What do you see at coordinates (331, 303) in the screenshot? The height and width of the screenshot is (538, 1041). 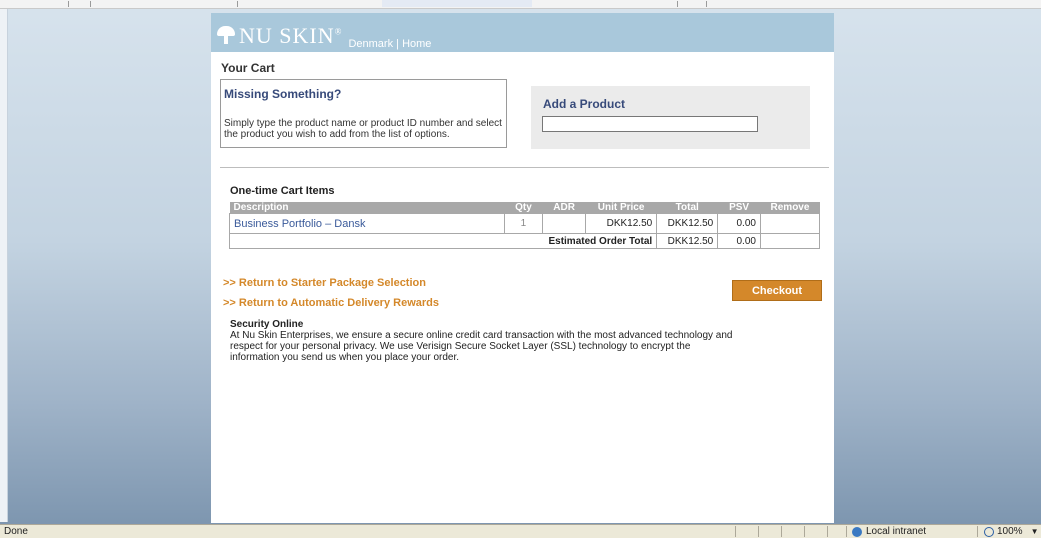 I see `return-adr-link: >> Return to Automatic Delivery Rewards` at bounding box center [331, 303].